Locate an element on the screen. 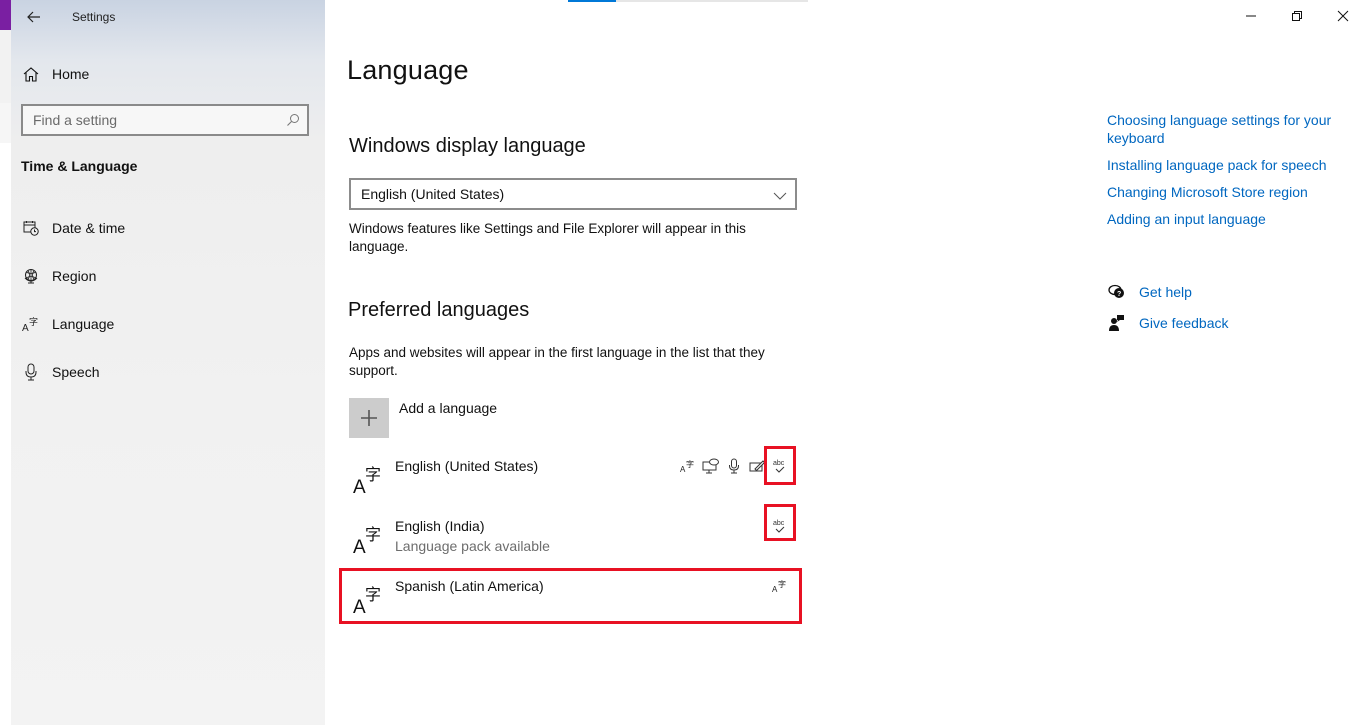 The height and width of the screenshot is (725, 1366). feedback-icon is located at coordinates (1117, 323).